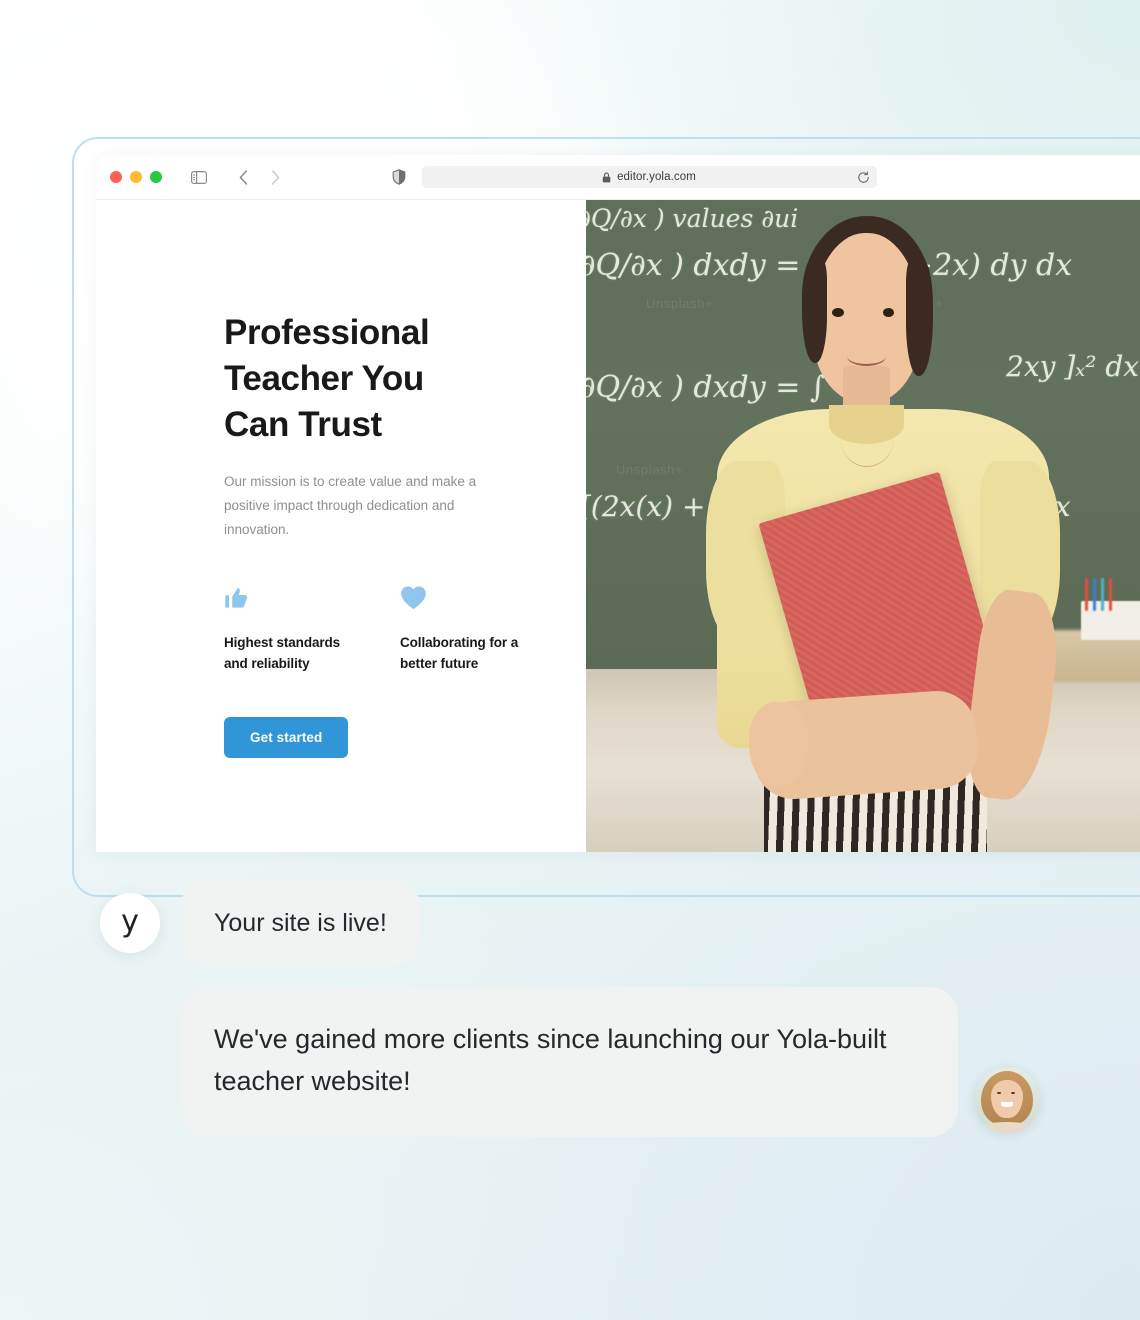 This screenshot has width=1140, height=1320. Describe the element at coordinates (156, 177) in the screenshot. I see `zoom-window-button` at that location.